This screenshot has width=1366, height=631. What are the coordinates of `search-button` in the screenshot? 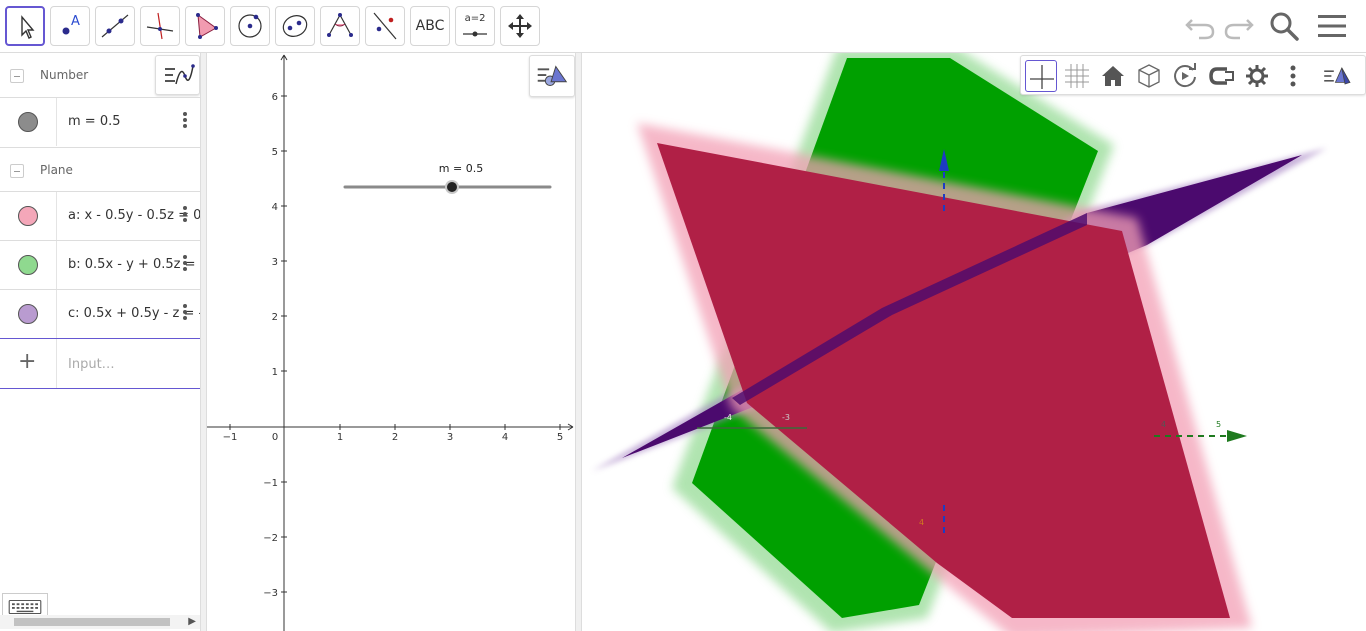 It's located at (1284, 26).